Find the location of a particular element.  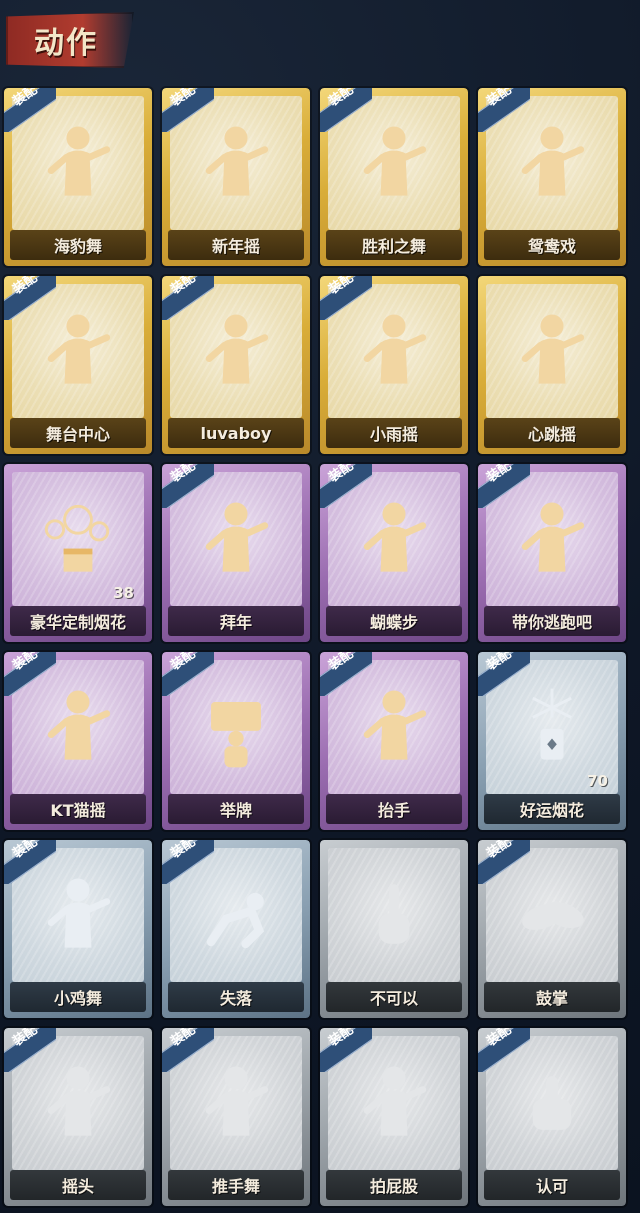

emote-name: 豪华定制烟花 is located at coordinates (78, 621).